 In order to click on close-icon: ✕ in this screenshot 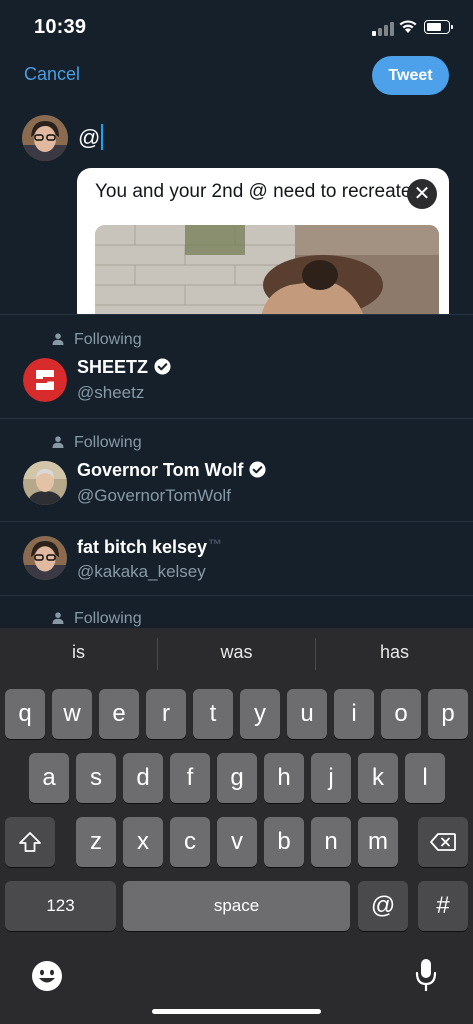, I will do `click(422, 194)`.